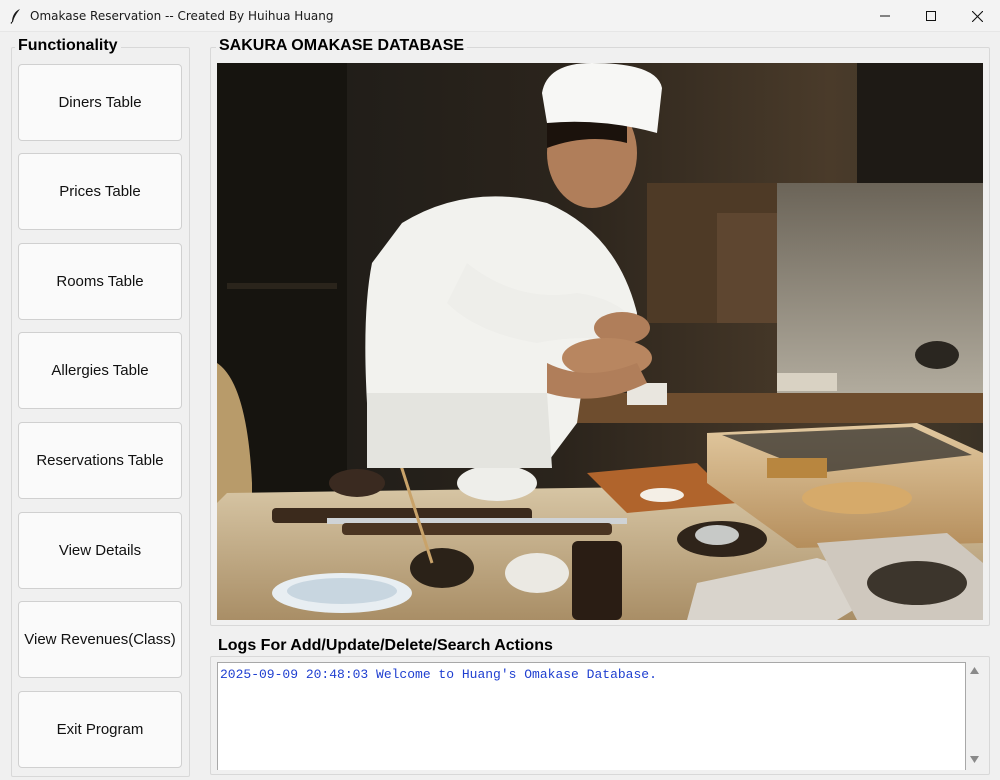 The image size is (1000, 780). Describe the element at coordinates (68, 46) in the screenshot. I see `functionality-title: Functionality` at that location.